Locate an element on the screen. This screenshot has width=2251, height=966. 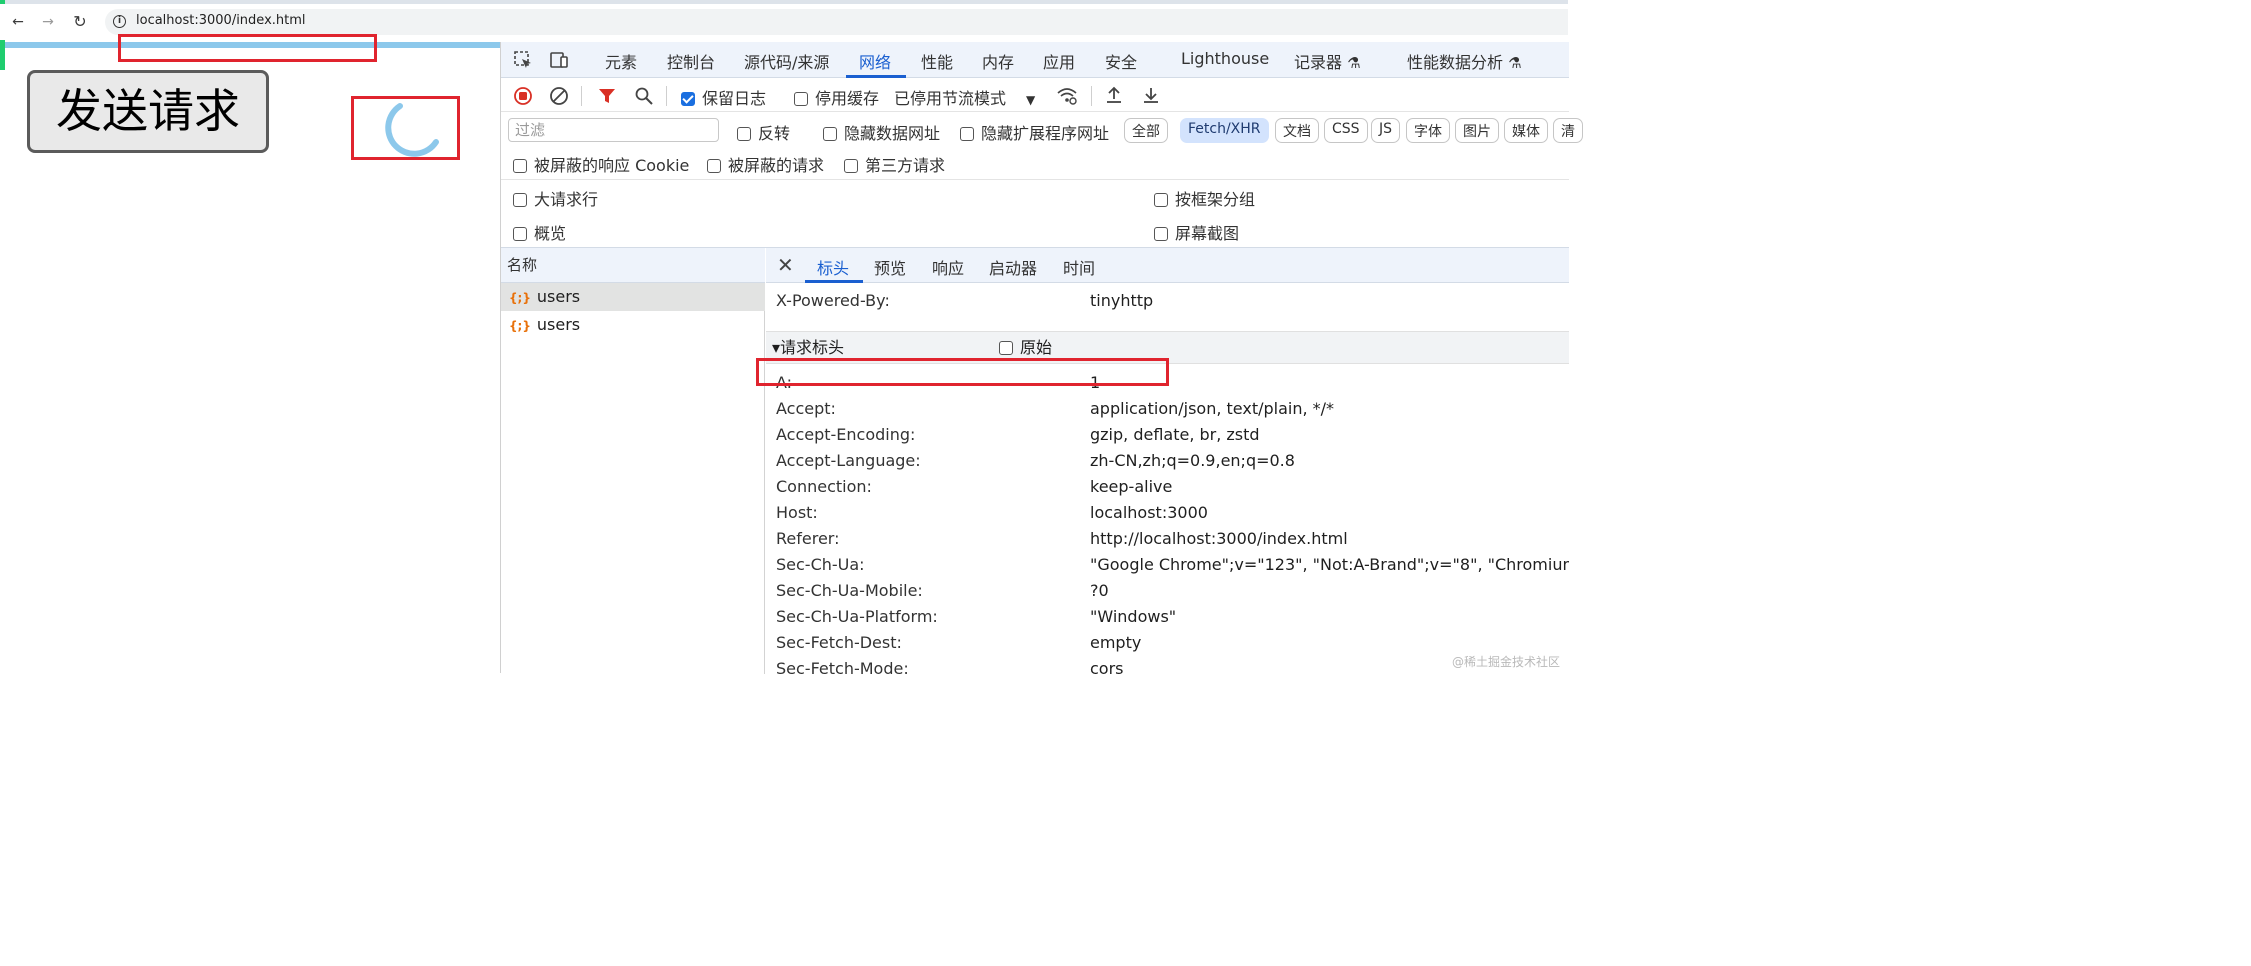
inspect-element-icon is located at coordinates (523, 60).